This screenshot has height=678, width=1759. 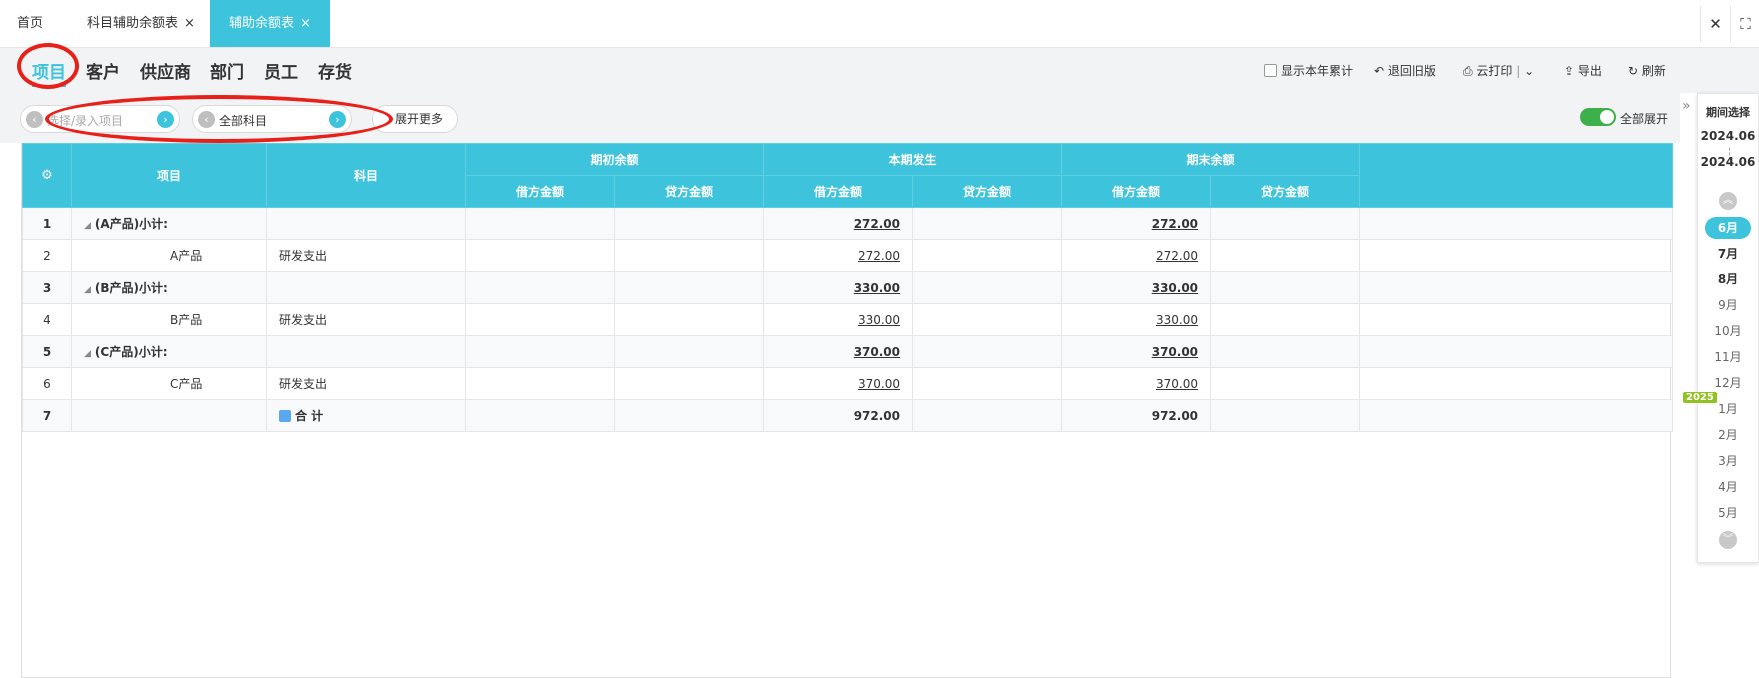 What do you see at coordinates (366, 175) in the screenshot?
I see `header-subject: 科目` at bounding box center [366, 175].